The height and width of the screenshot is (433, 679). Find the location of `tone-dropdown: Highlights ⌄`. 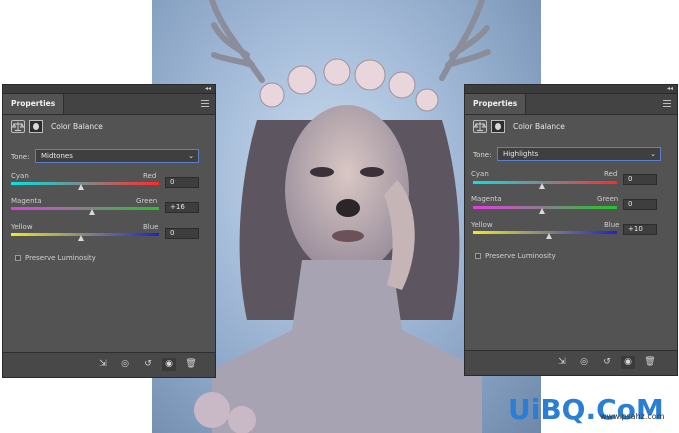

tone-dropdown: Highlights ⌄ is located at coordinates (579, 154).